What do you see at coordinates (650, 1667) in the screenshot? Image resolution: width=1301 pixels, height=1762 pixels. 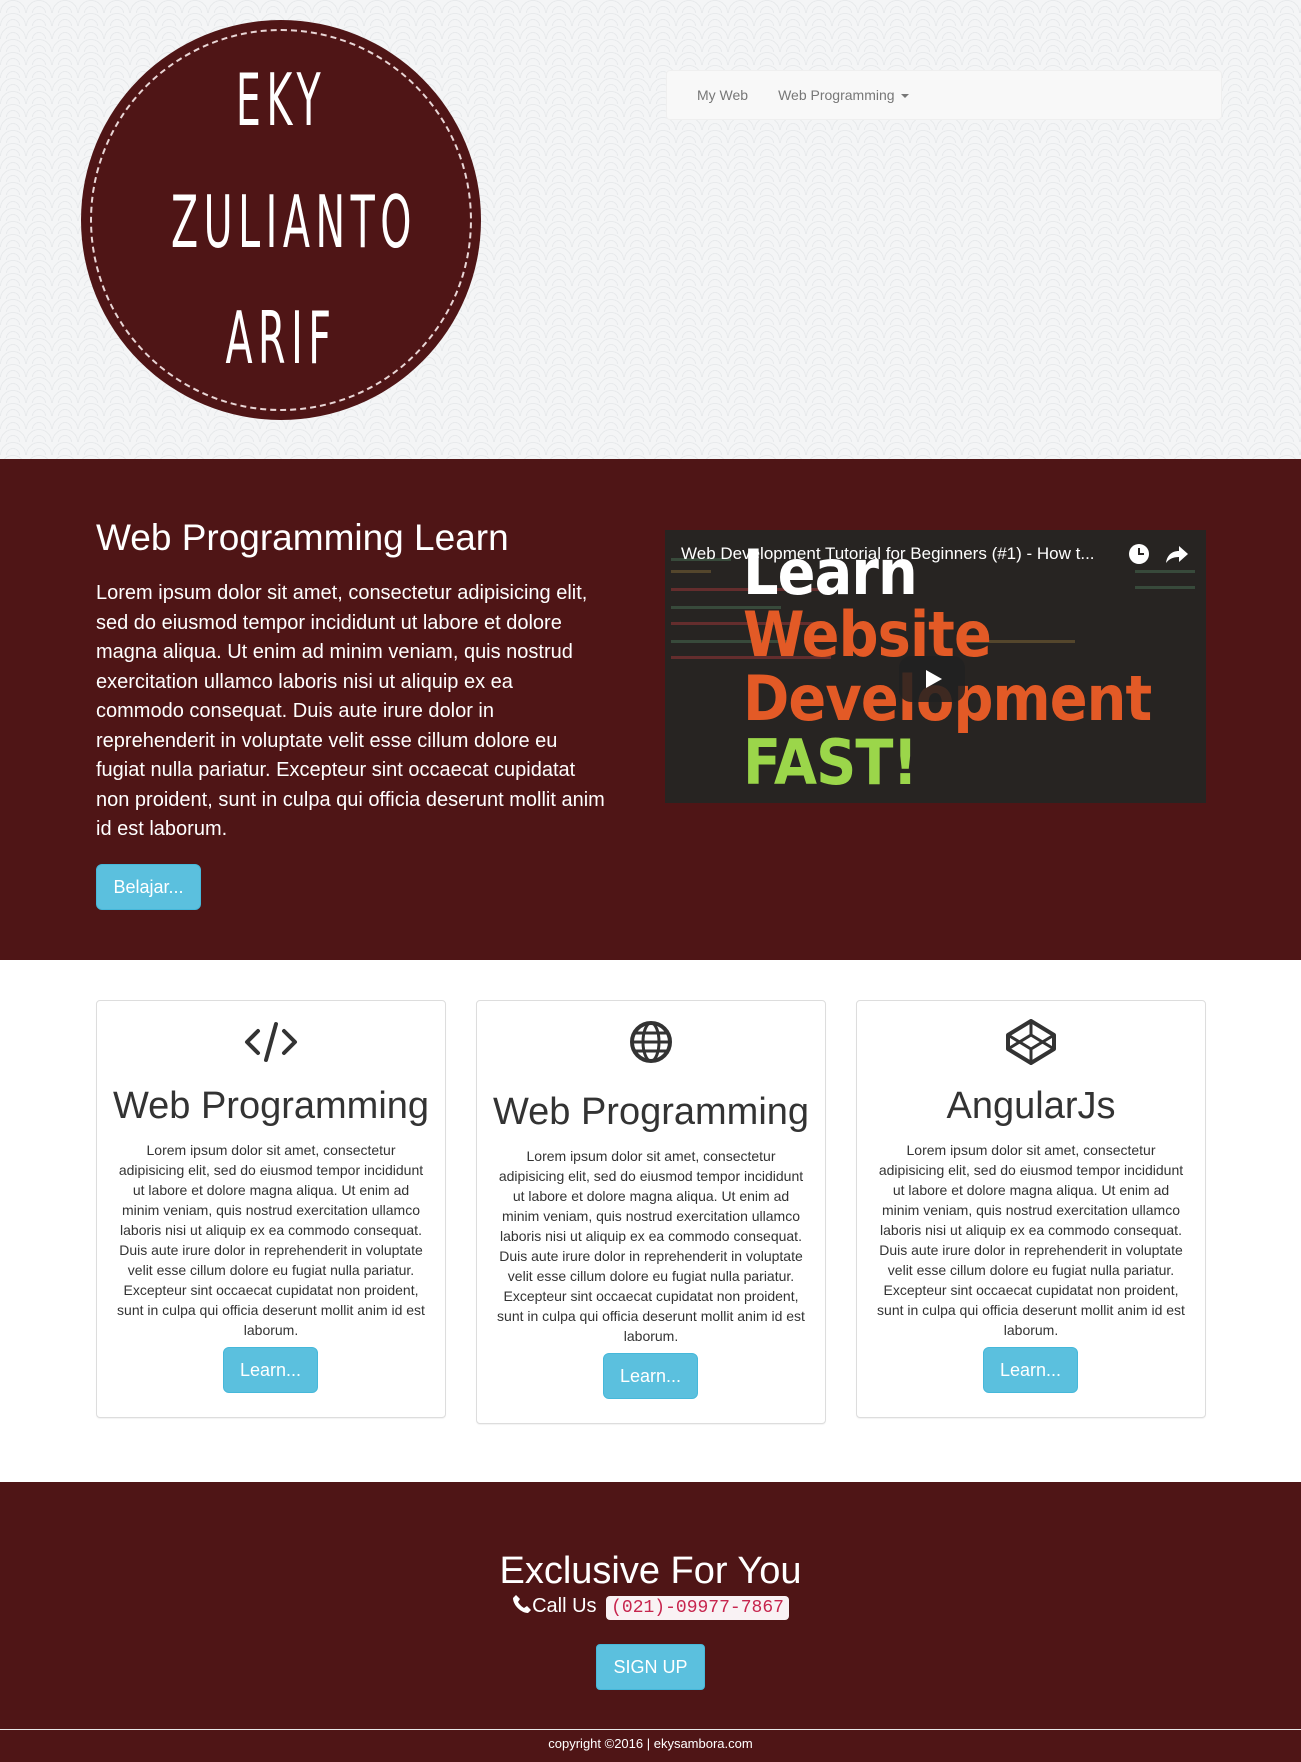 I see `sign-up-button: SIGN UP` at bounding box center [650, 1667].